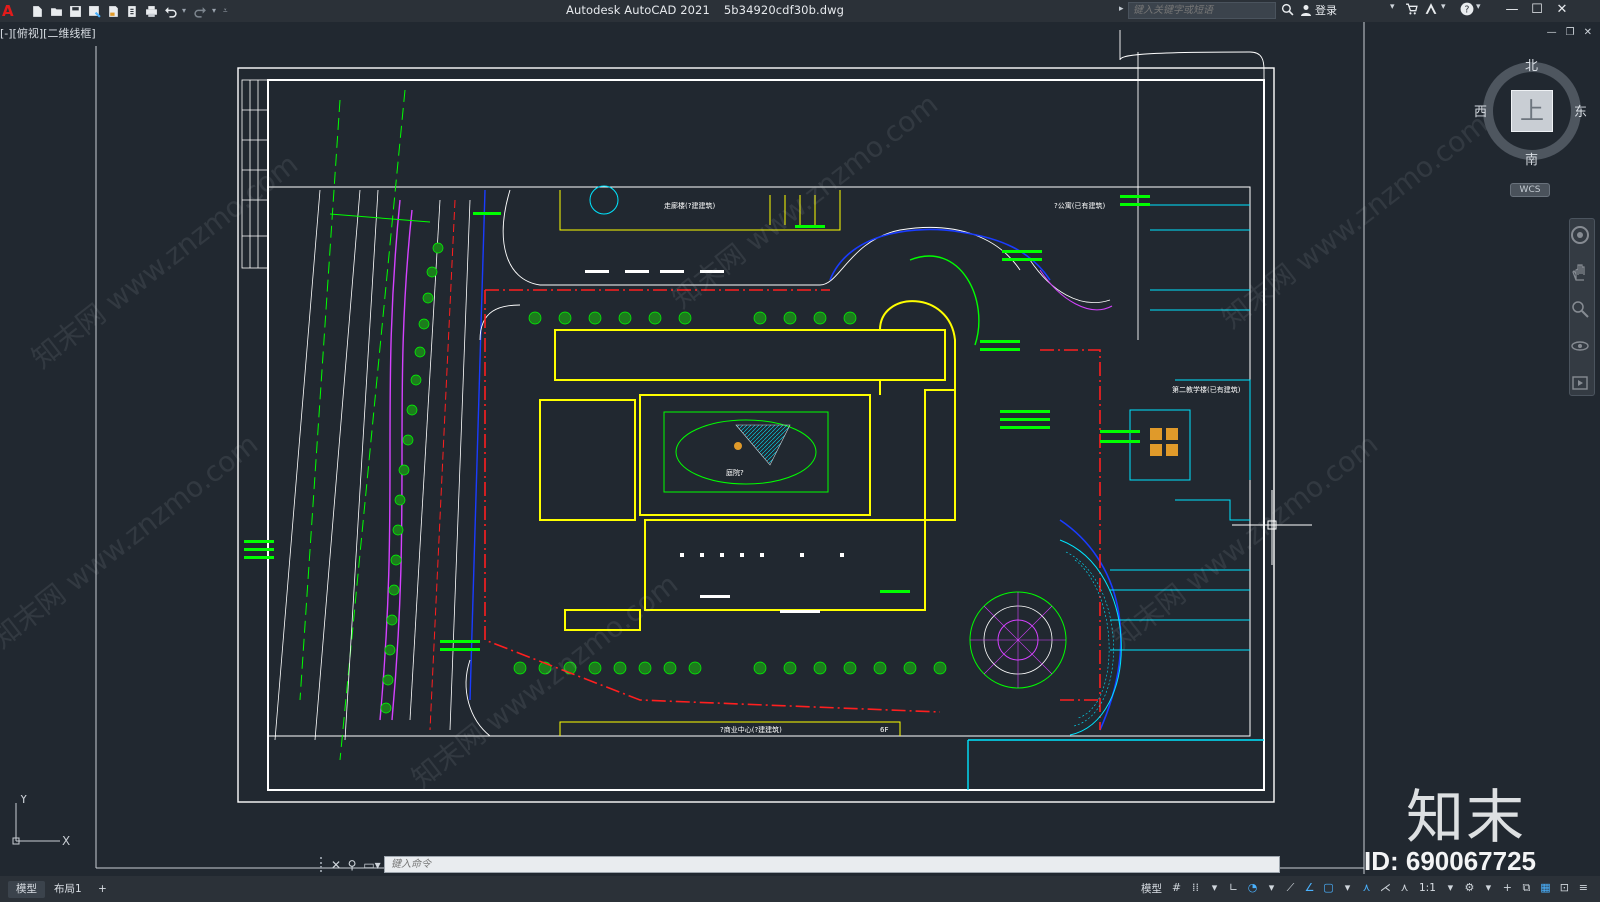 The image size is (1600, 902). I want to click on grid-icon: #, so click(1176, 888).